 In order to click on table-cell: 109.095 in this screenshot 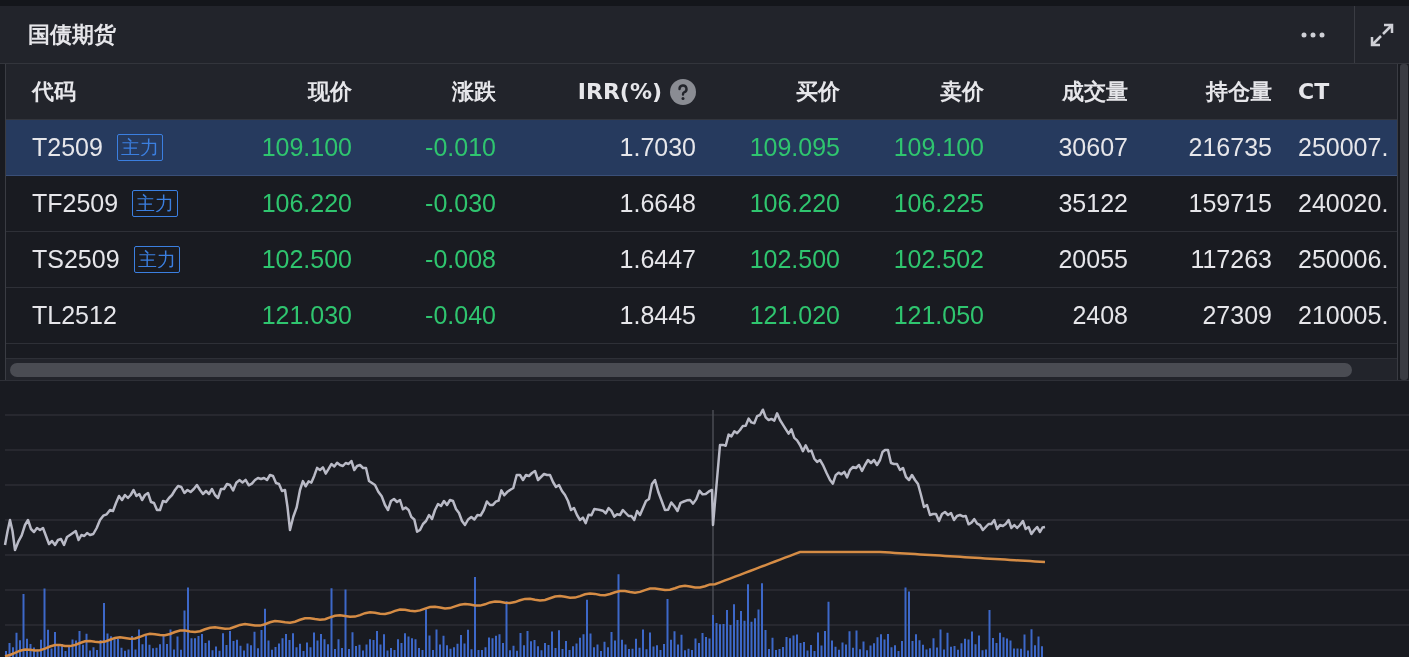, I will do `click(794, 146)`.